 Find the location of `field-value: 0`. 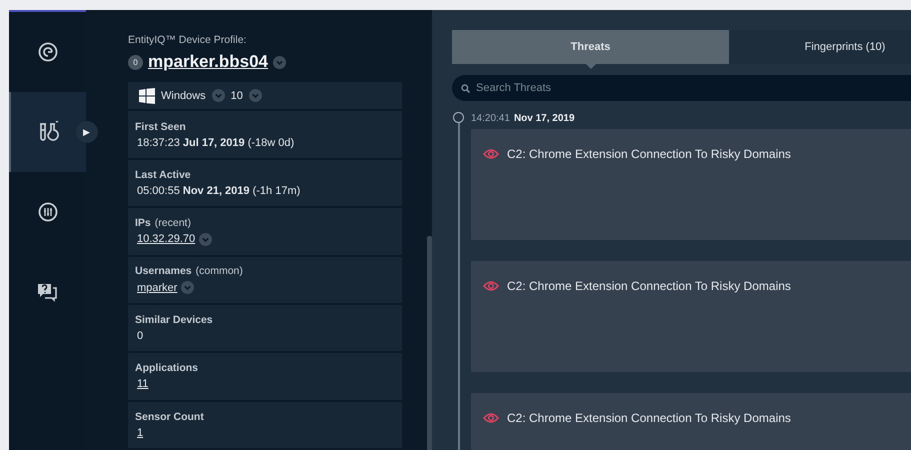

field-value: 0 is located at coordinates (140, 336).